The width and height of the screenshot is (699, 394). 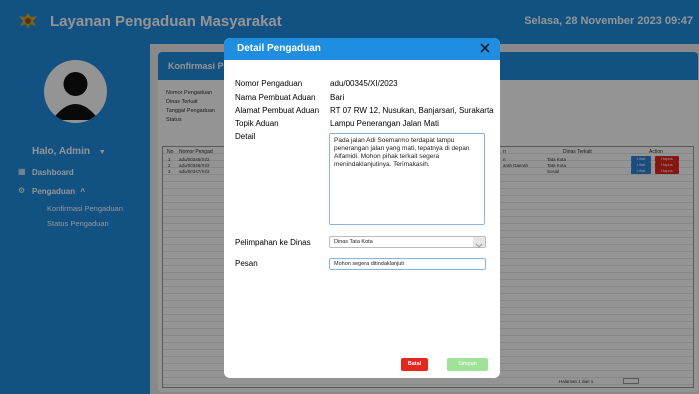 I want to click on field-value-topik: Lampu Penerangan Jalan Mati, so click(x=384, y=123).